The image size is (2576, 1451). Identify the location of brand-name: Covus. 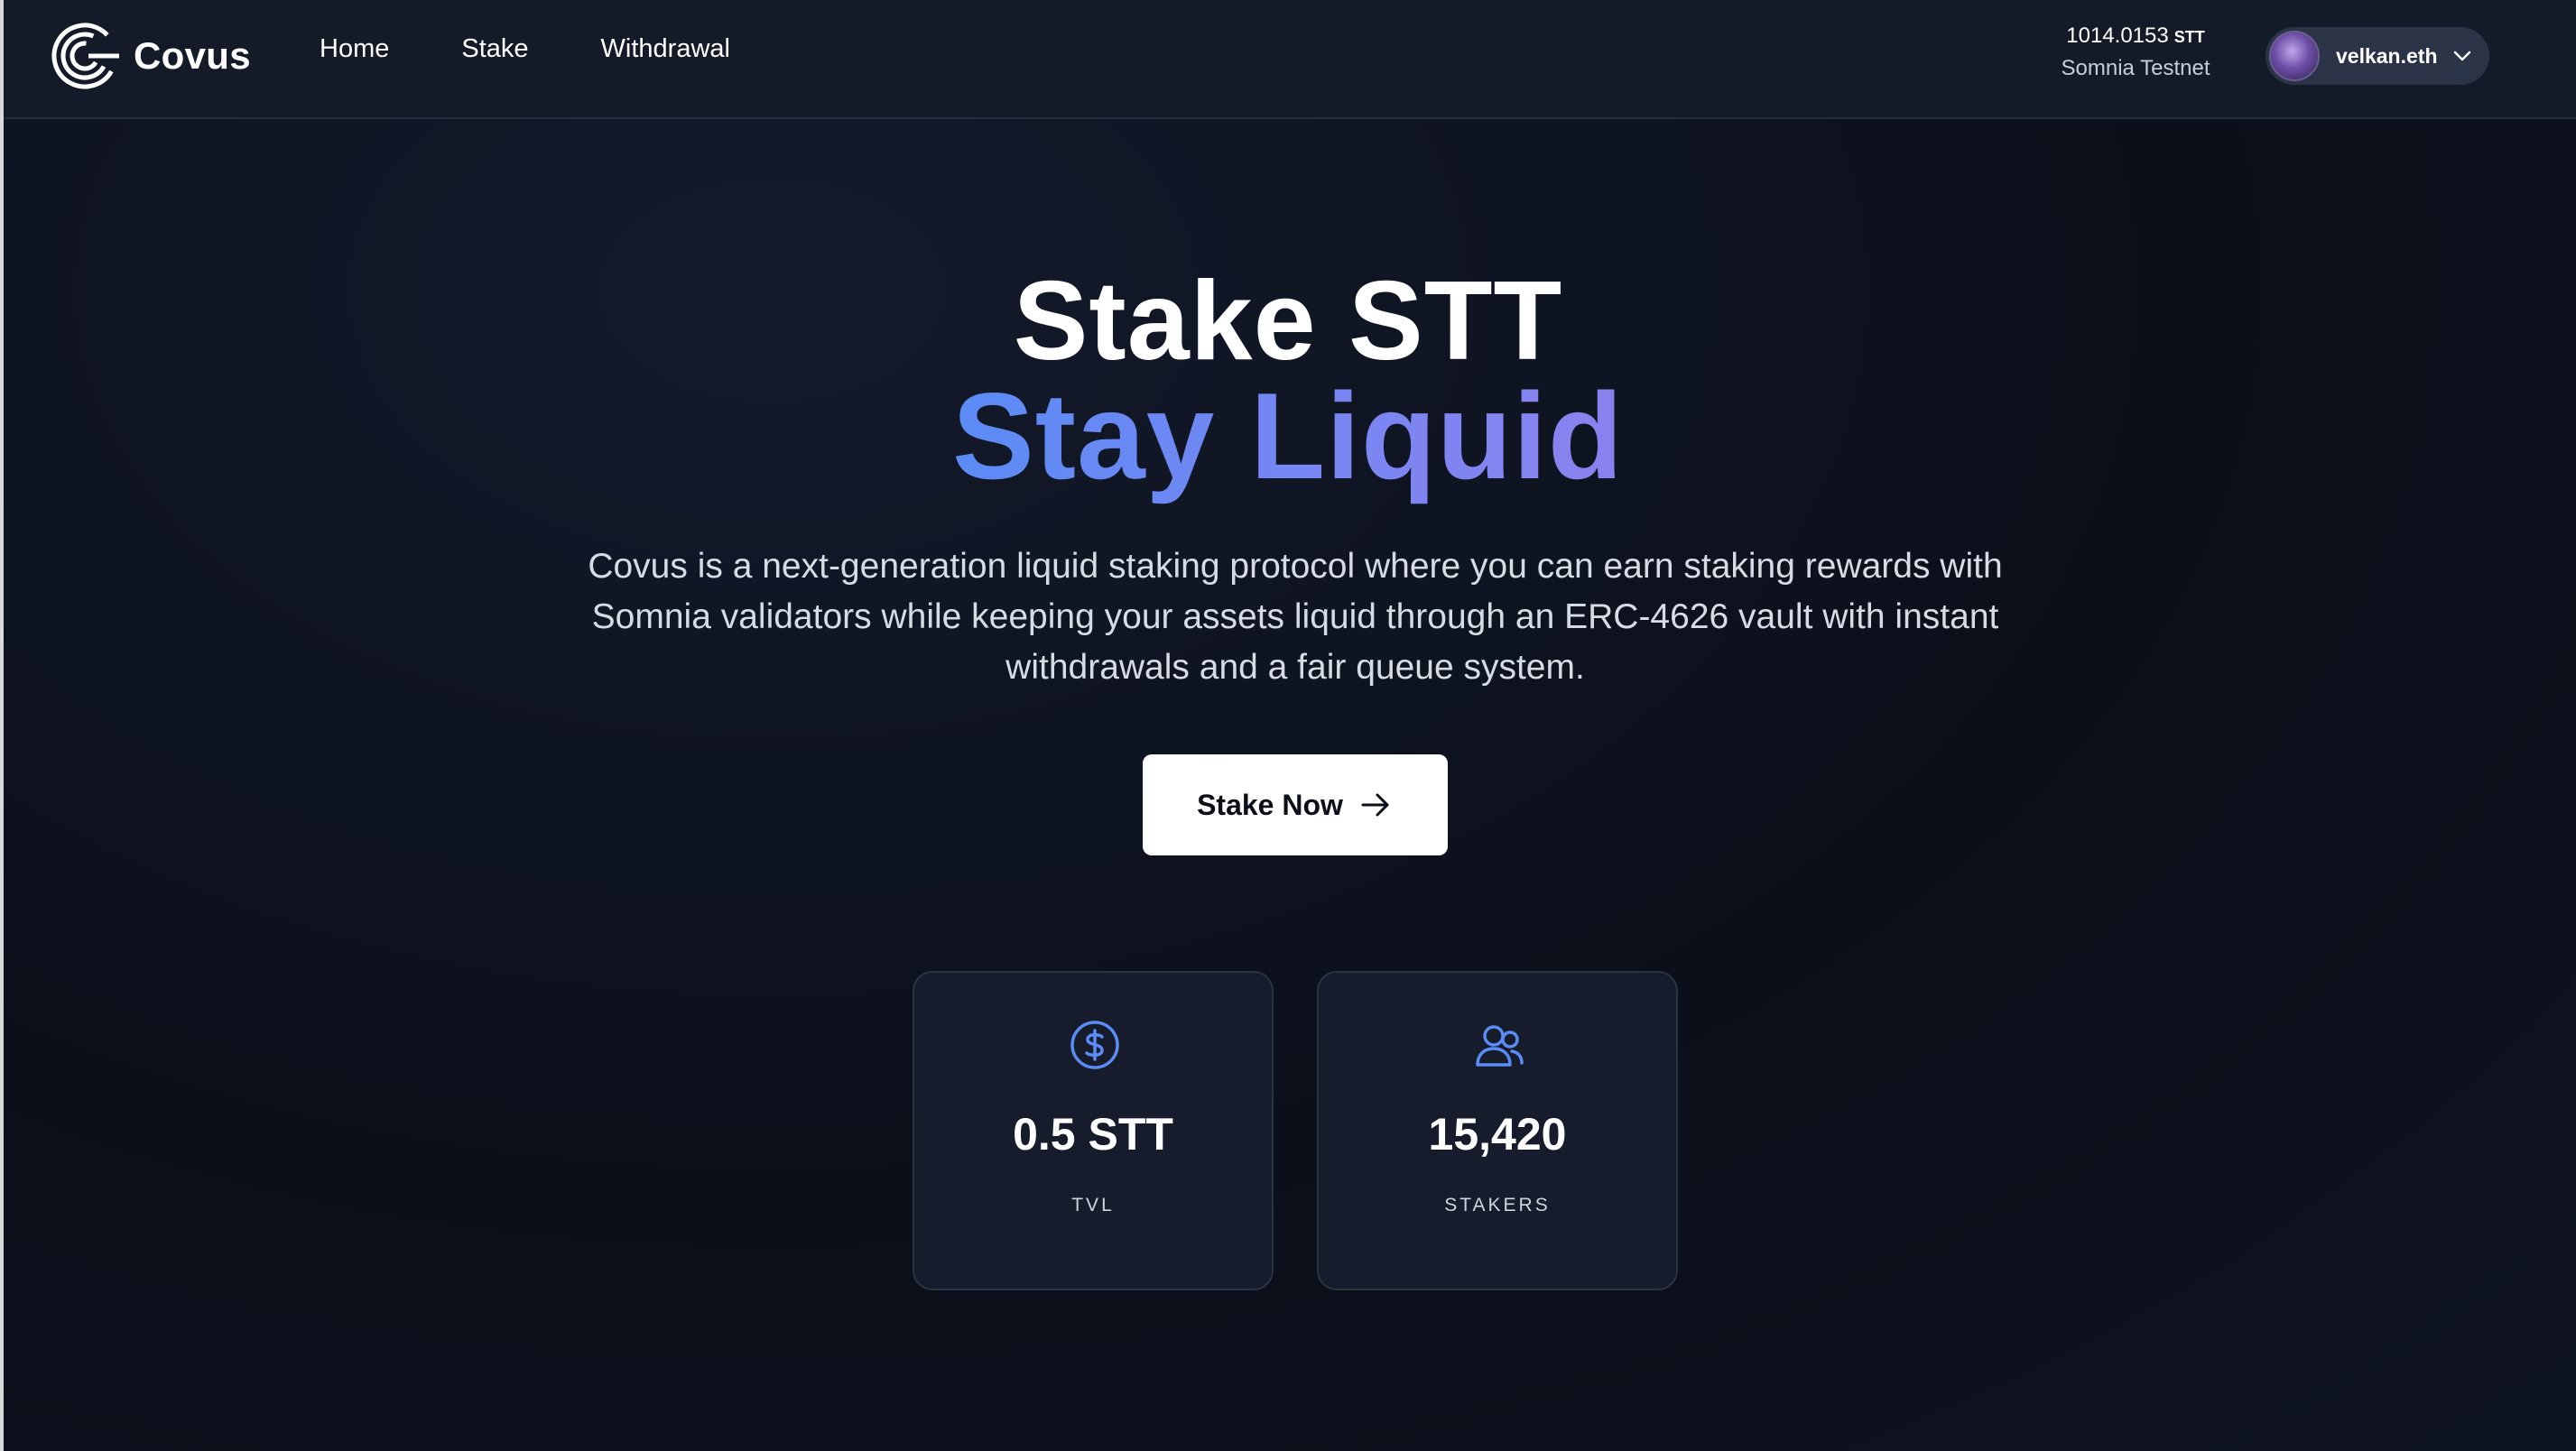
(193, 55).